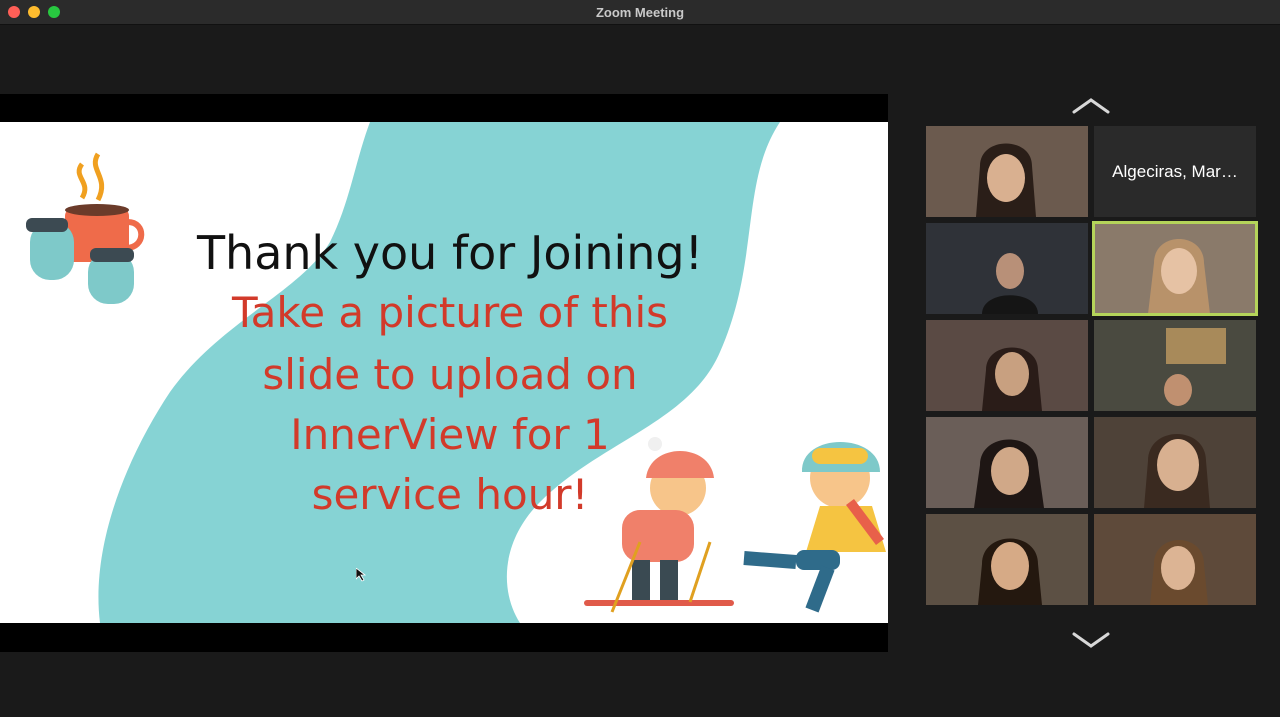  I want to click on skating-kid-illustration, so click(814, 527).